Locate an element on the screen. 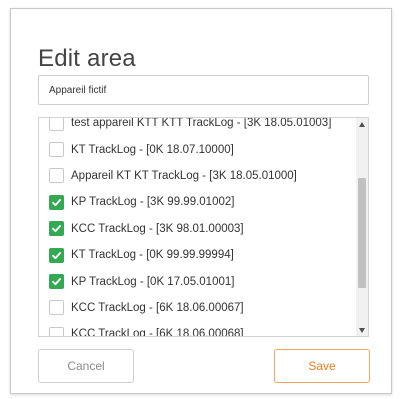 The width and height of the screenshot is (401, 399). list-item: KCC TrackLog - [3K 98.01.00003] is located at coordinates (197, 229).